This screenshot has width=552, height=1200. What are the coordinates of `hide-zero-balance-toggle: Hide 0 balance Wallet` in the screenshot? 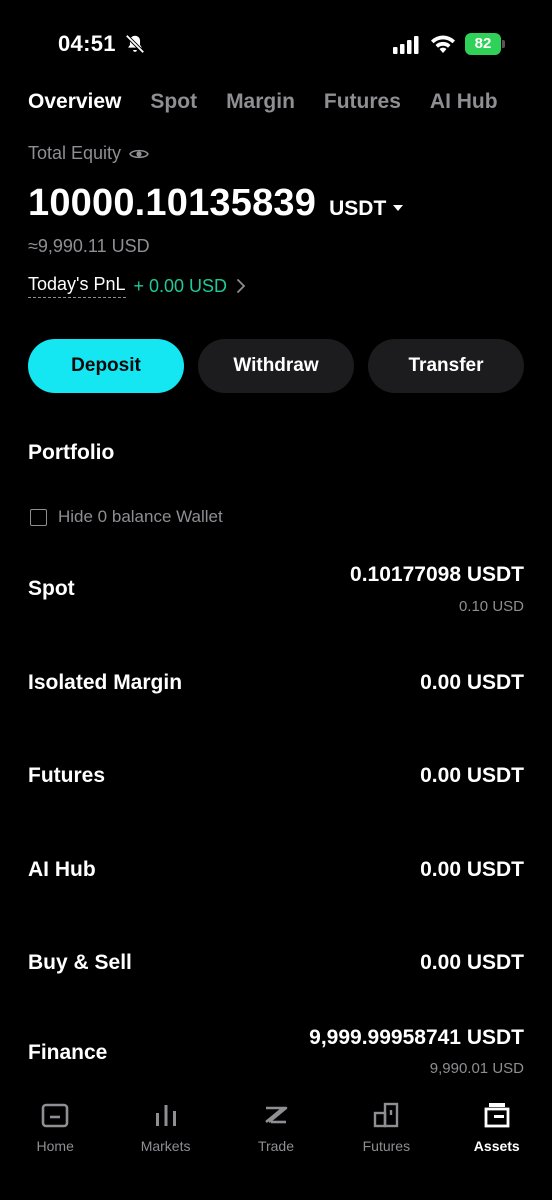 It's located at (126, 517).